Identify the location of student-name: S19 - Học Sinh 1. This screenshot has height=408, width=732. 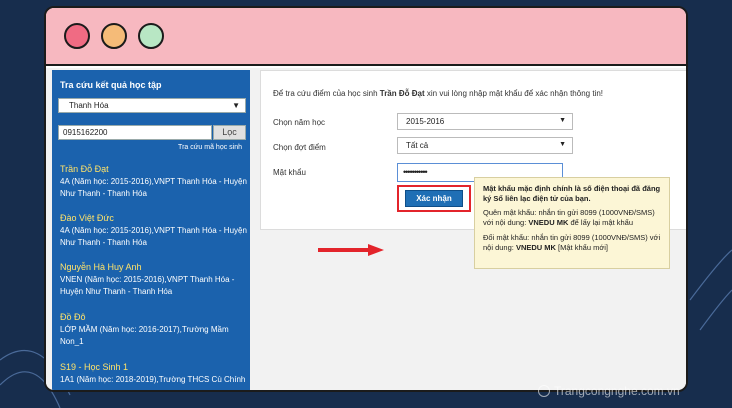
(94, 367).